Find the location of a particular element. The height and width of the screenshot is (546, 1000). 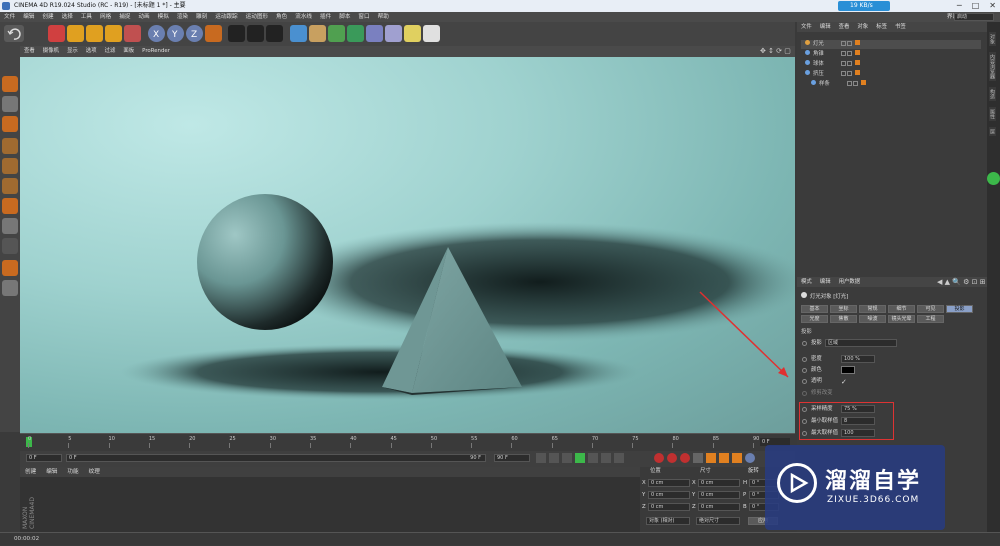

camera-icon is located at coordinates (412, 33).